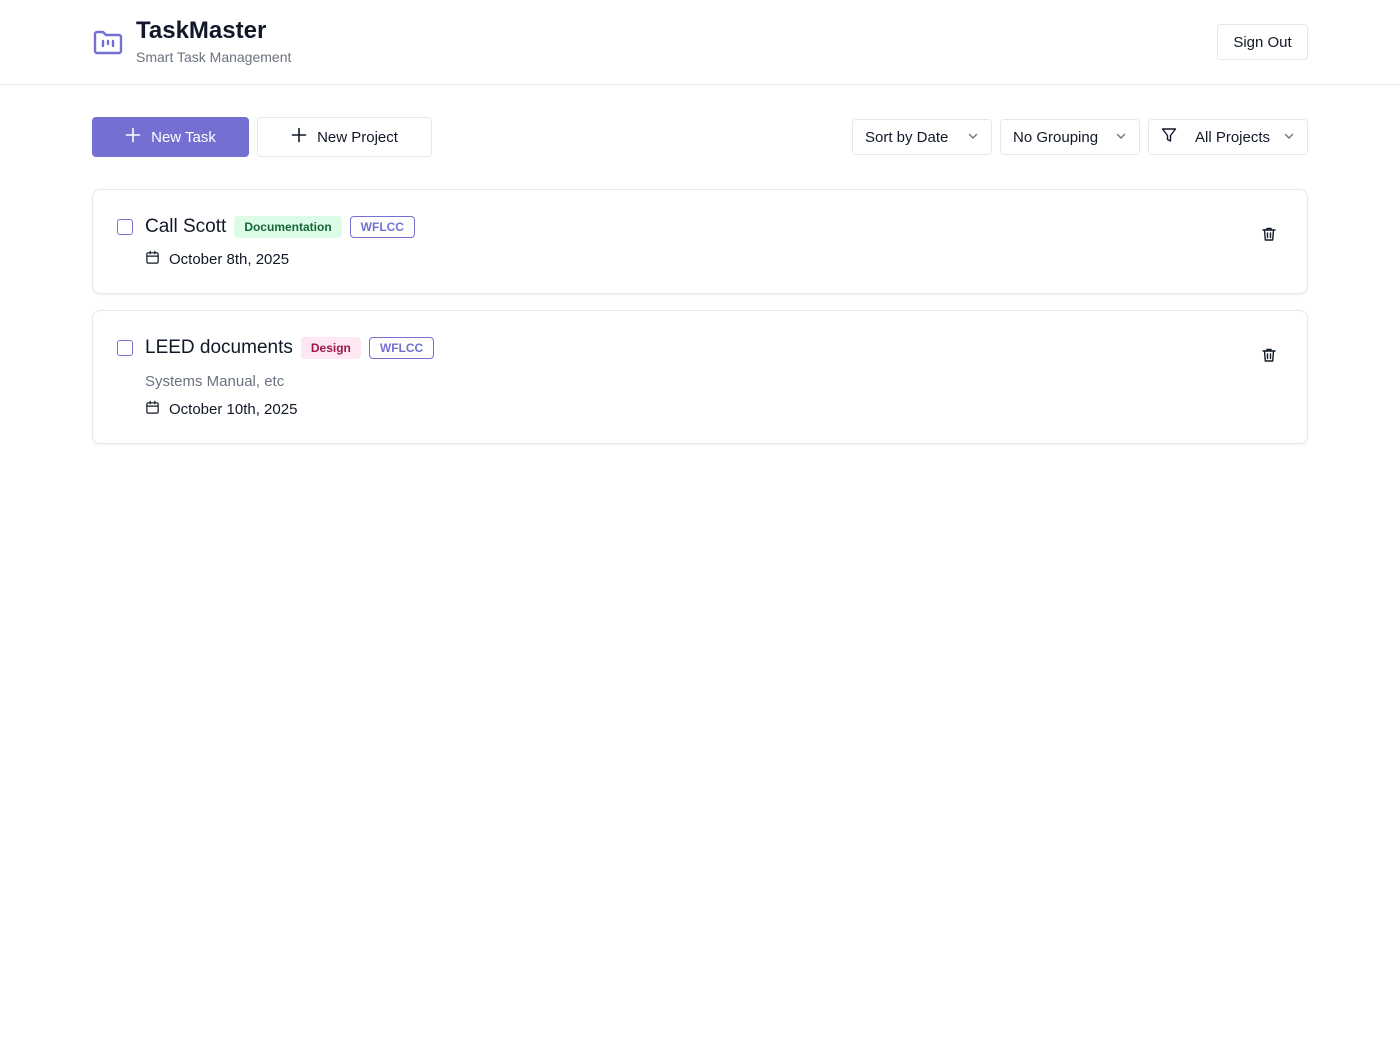 The width and height of the screenshot is (1400, 1050). I want to click on sort-select: Sort by Date, so click(922, 137).